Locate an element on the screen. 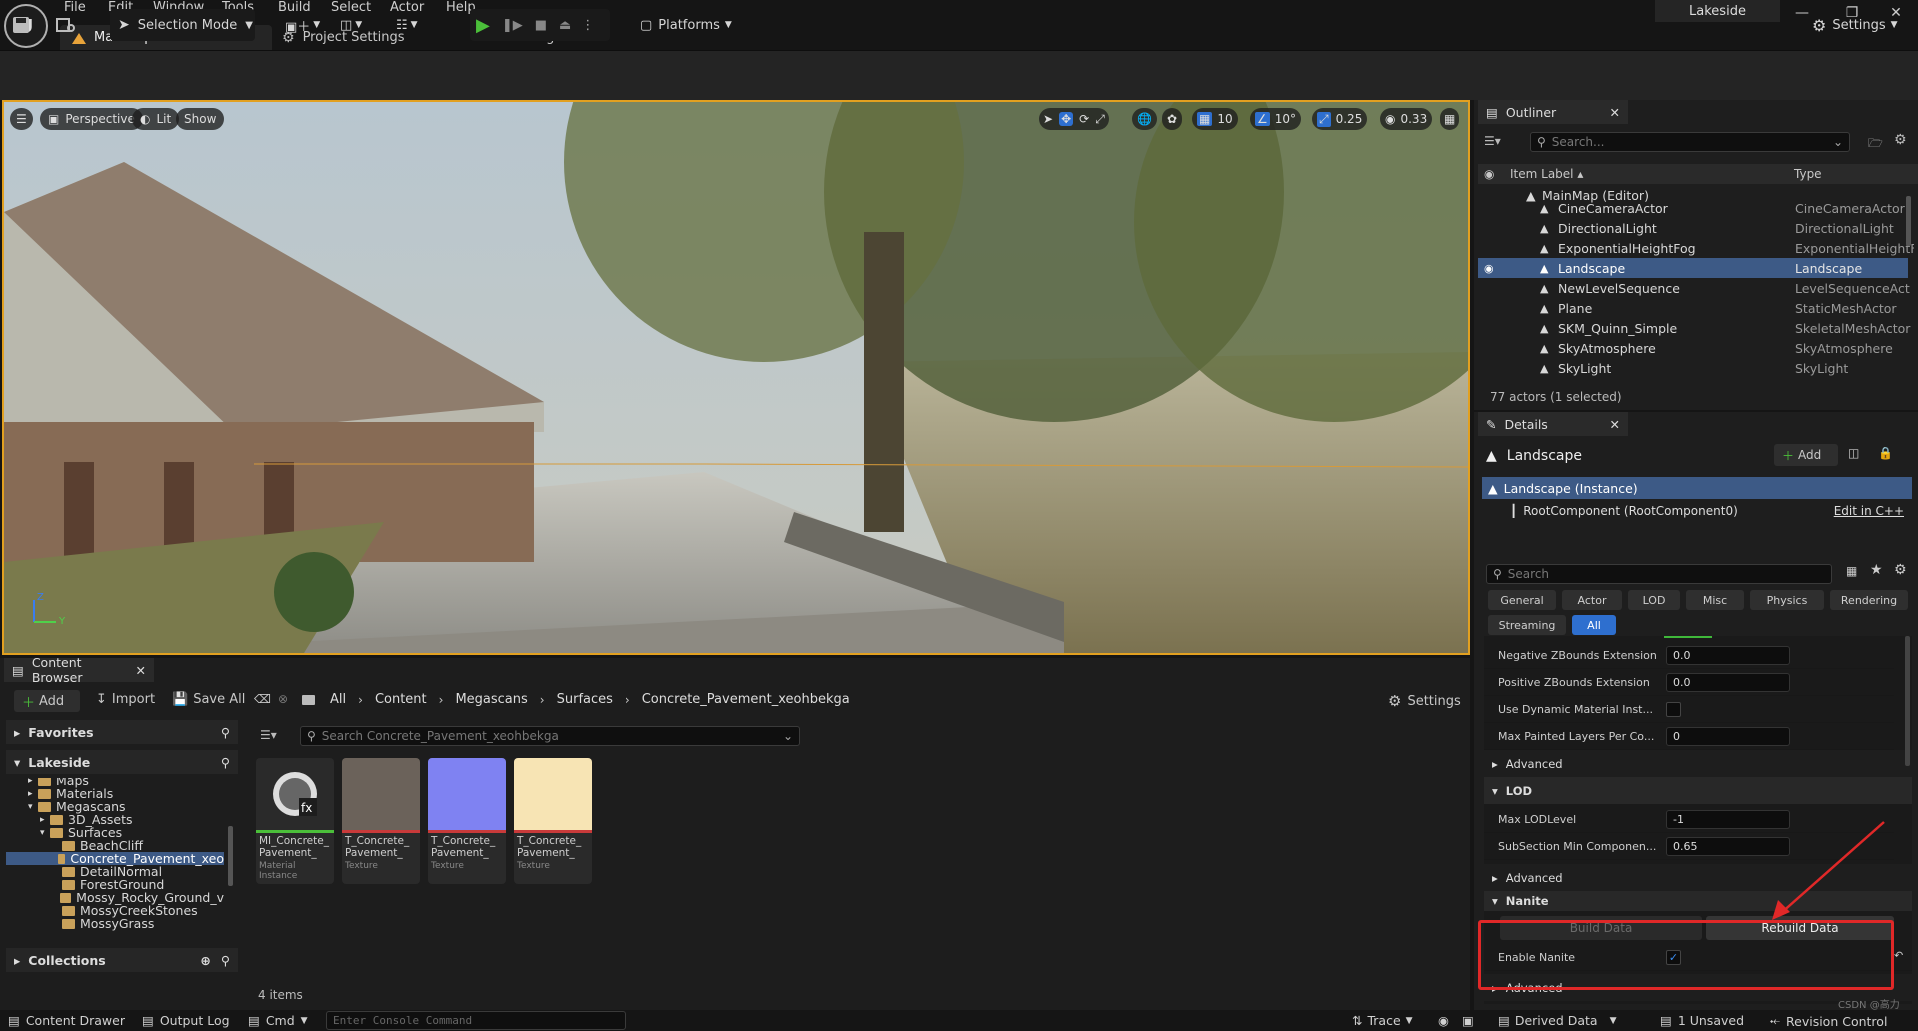  back-icon: ⌫ is located at coordinates (262, 699).